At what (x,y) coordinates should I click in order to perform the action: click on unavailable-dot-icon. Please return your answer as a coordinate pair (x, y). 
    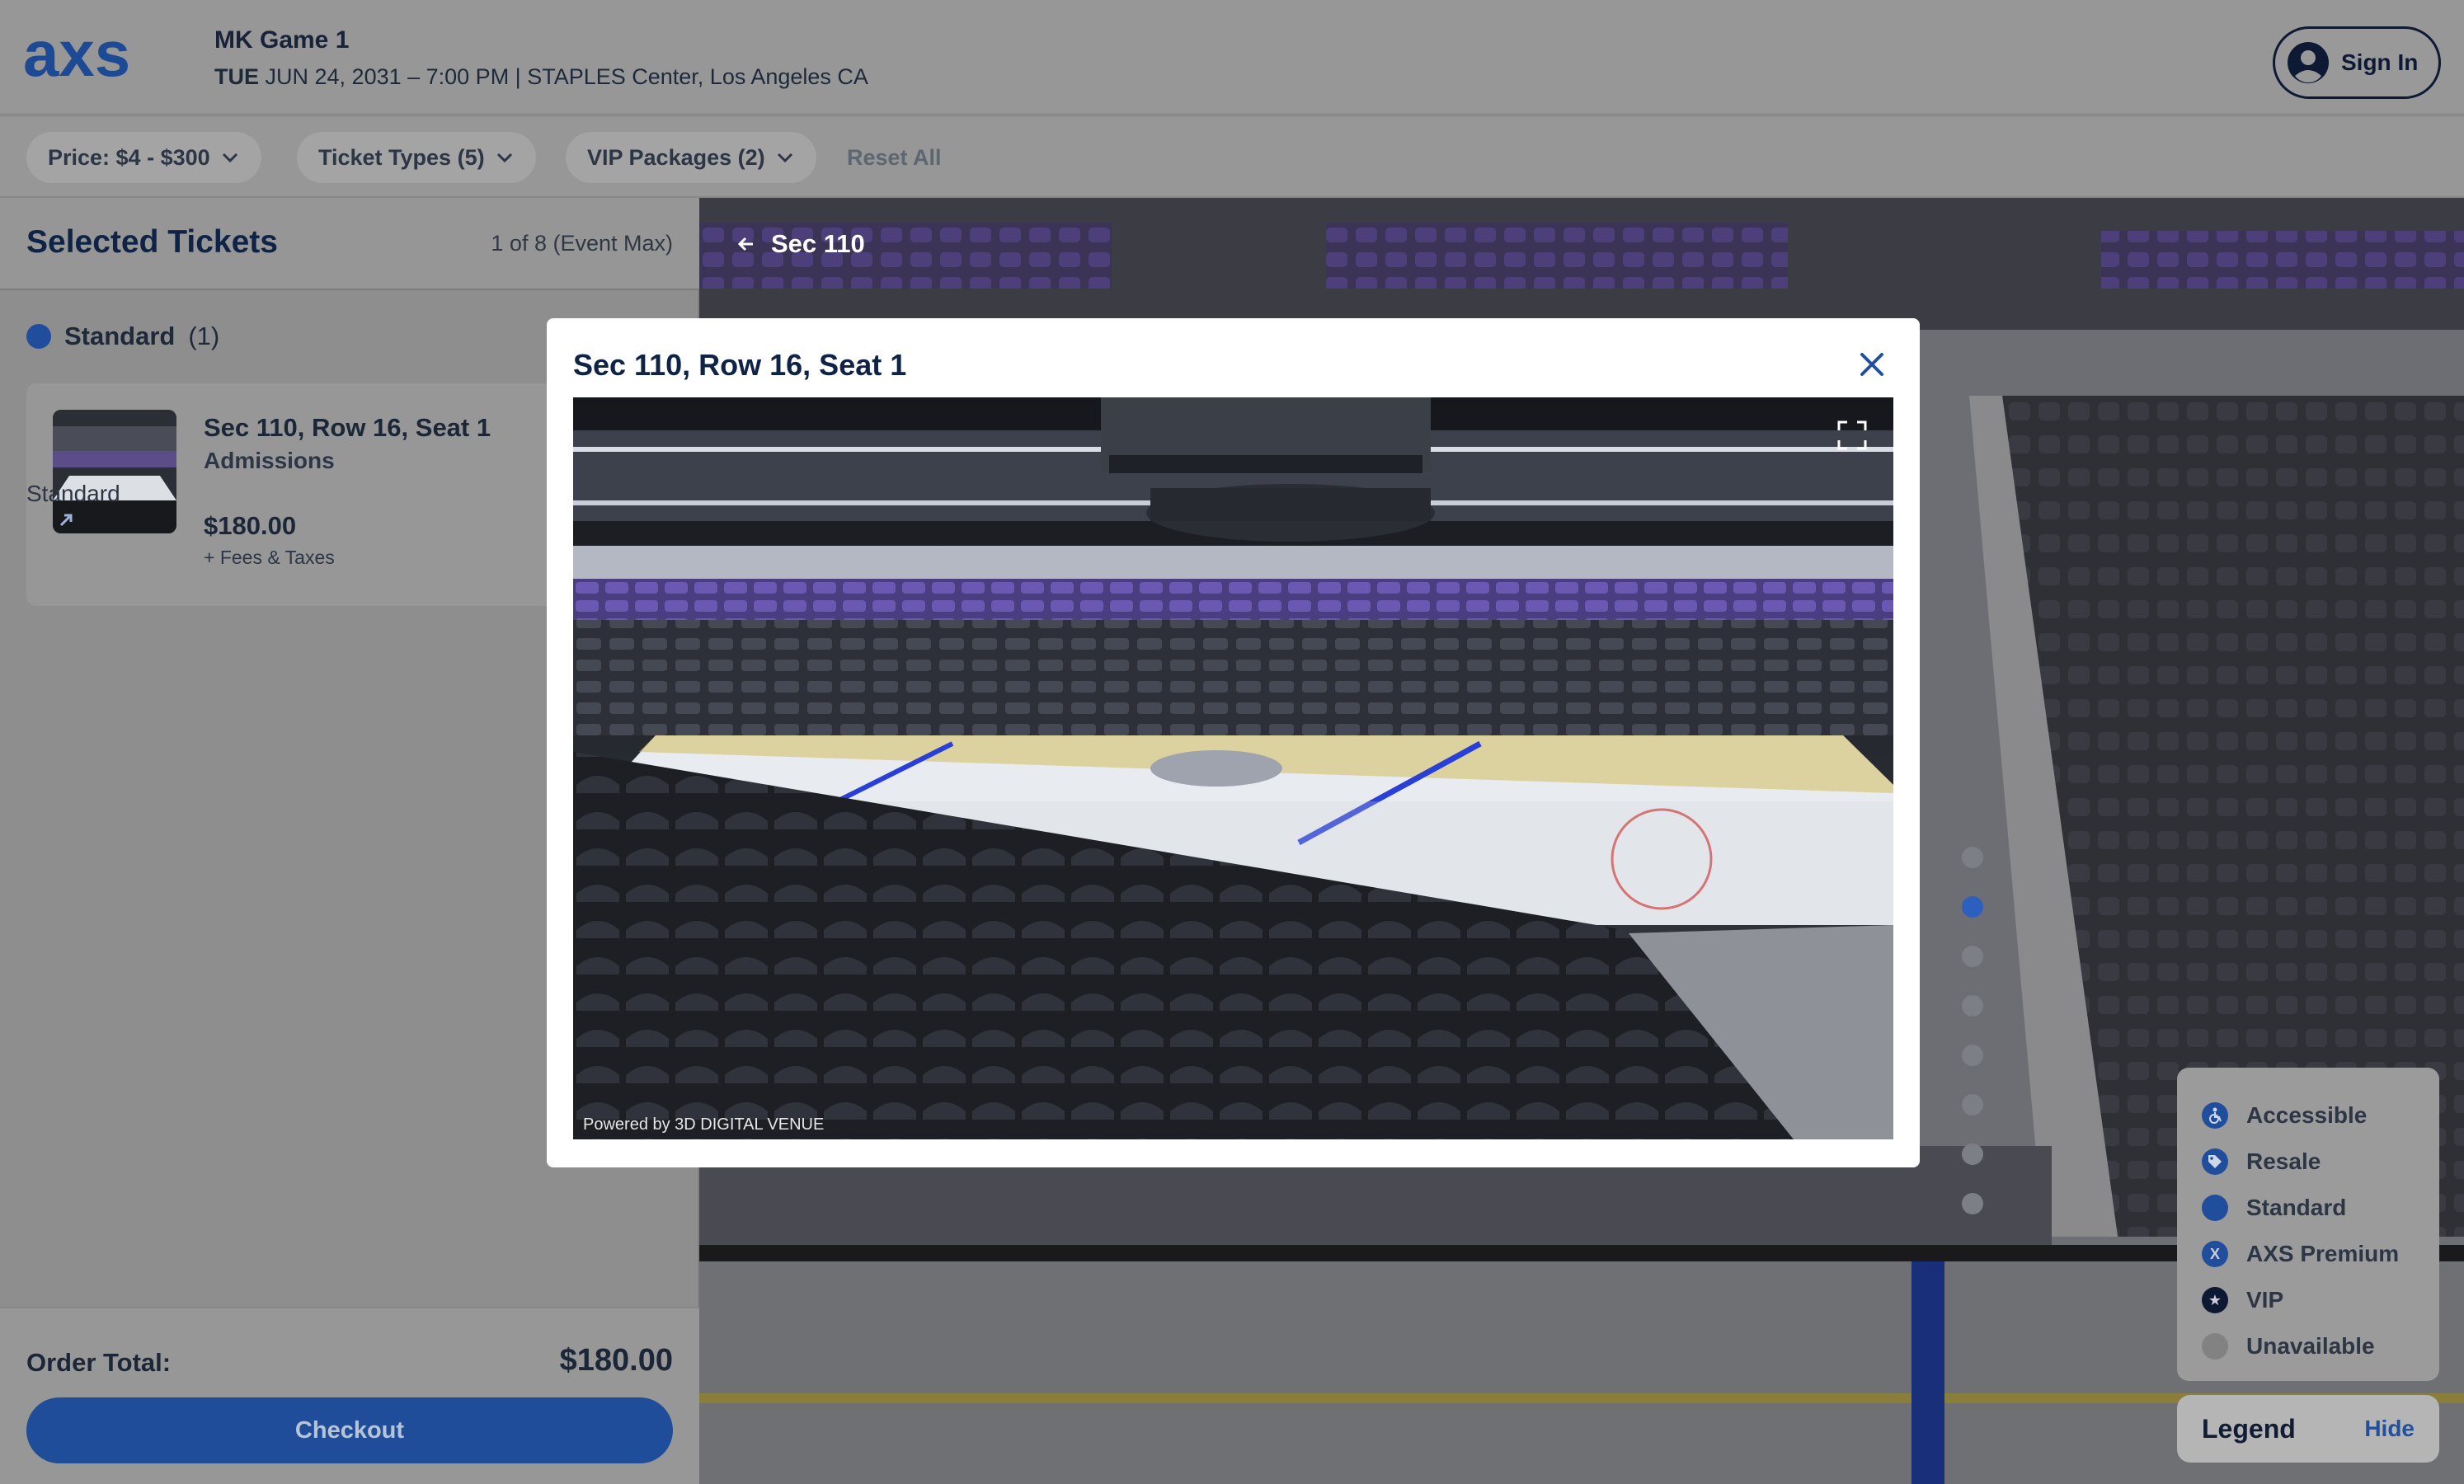
    Looking at the image, I should click on (2215, 1346).